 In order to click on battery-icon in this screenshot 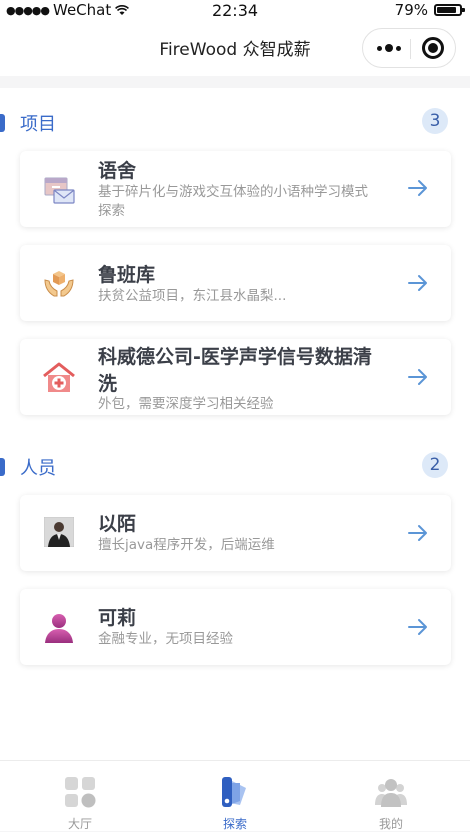, I will do `click(449, 10)`.